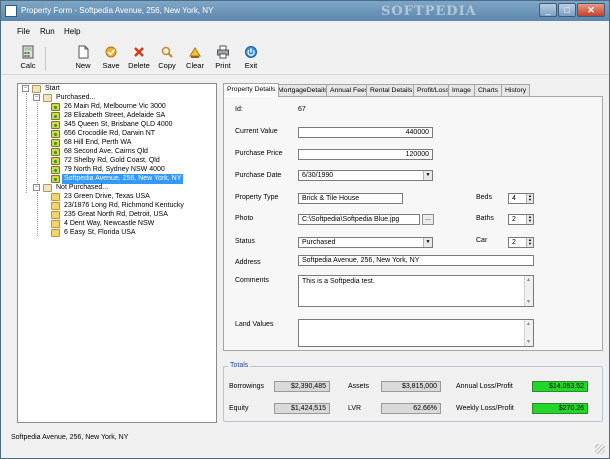 The width and height of the screenshot is (610, 459). I want to click on delete-label: Delete, so click(139, 65).